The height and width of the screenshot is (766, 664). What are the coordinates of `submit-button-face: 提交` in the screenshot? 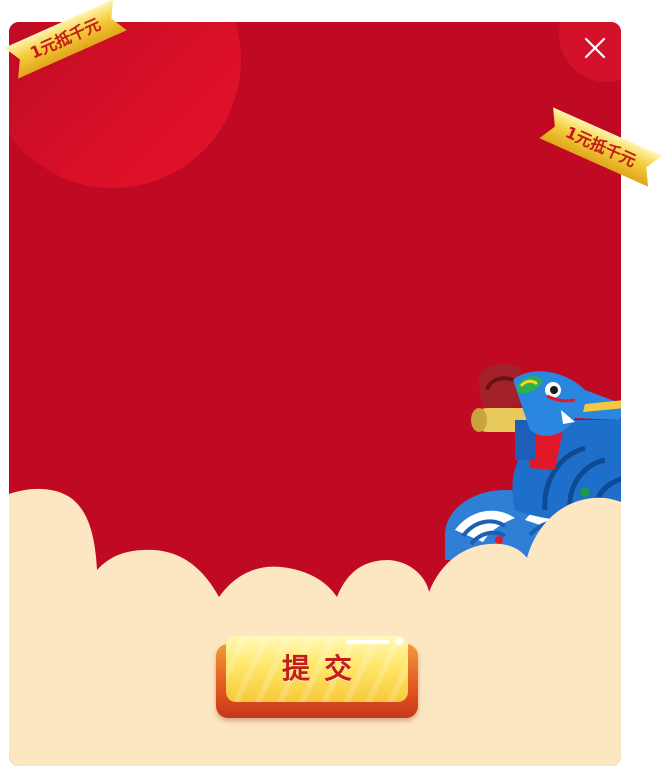 It's located at (317, 669).